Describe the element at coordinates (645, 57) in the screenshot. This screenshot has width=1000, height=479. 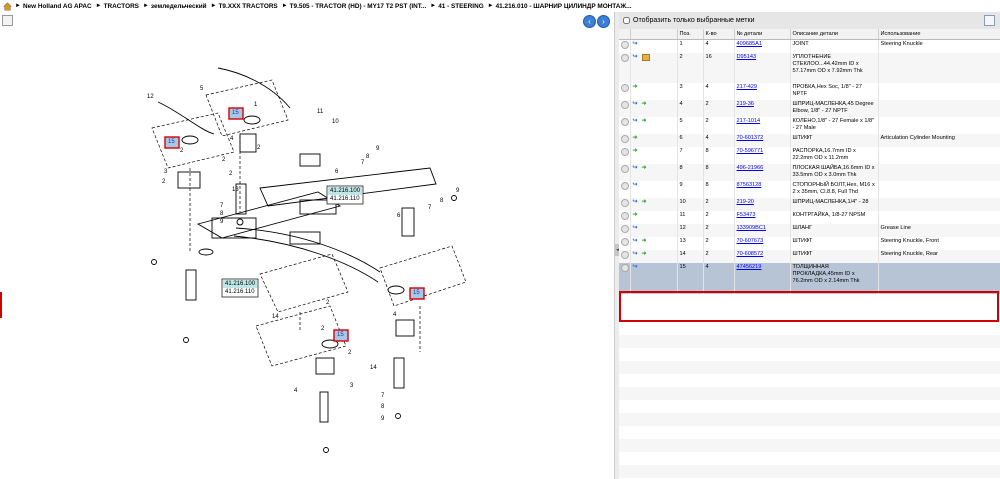
I see `kit-package-icon` at that location.